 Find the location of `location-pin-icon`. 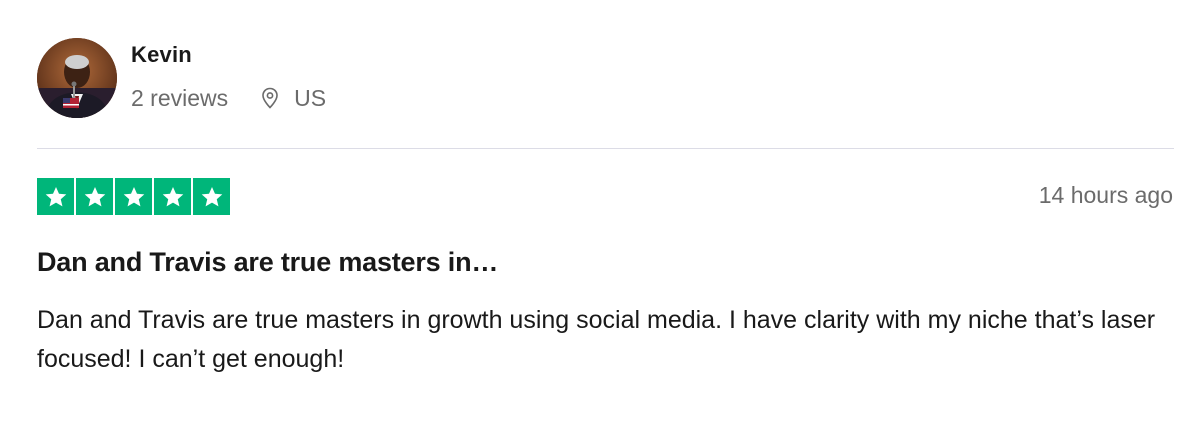

location-pin-icon is located at coordinates (270, 98).